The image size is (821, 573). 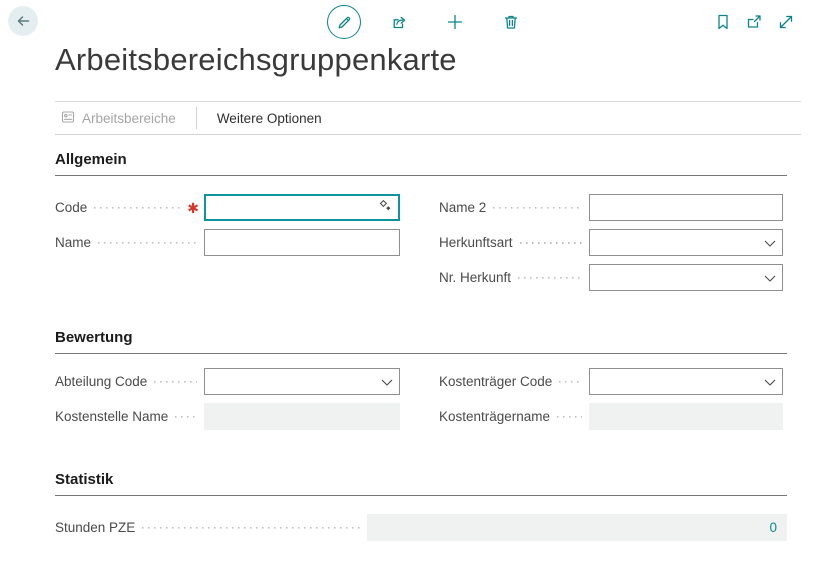 I want to click on field-label: Code, so click(x=71, y=207).